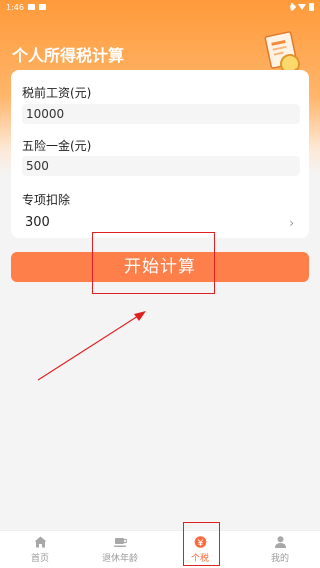 The width and height of the screenshot is (320, 568). What do you see at coordinates (57, 146) in the screenshot?
I see `insurance-label: 五险一金(元)` at bounding box center [57, 146].